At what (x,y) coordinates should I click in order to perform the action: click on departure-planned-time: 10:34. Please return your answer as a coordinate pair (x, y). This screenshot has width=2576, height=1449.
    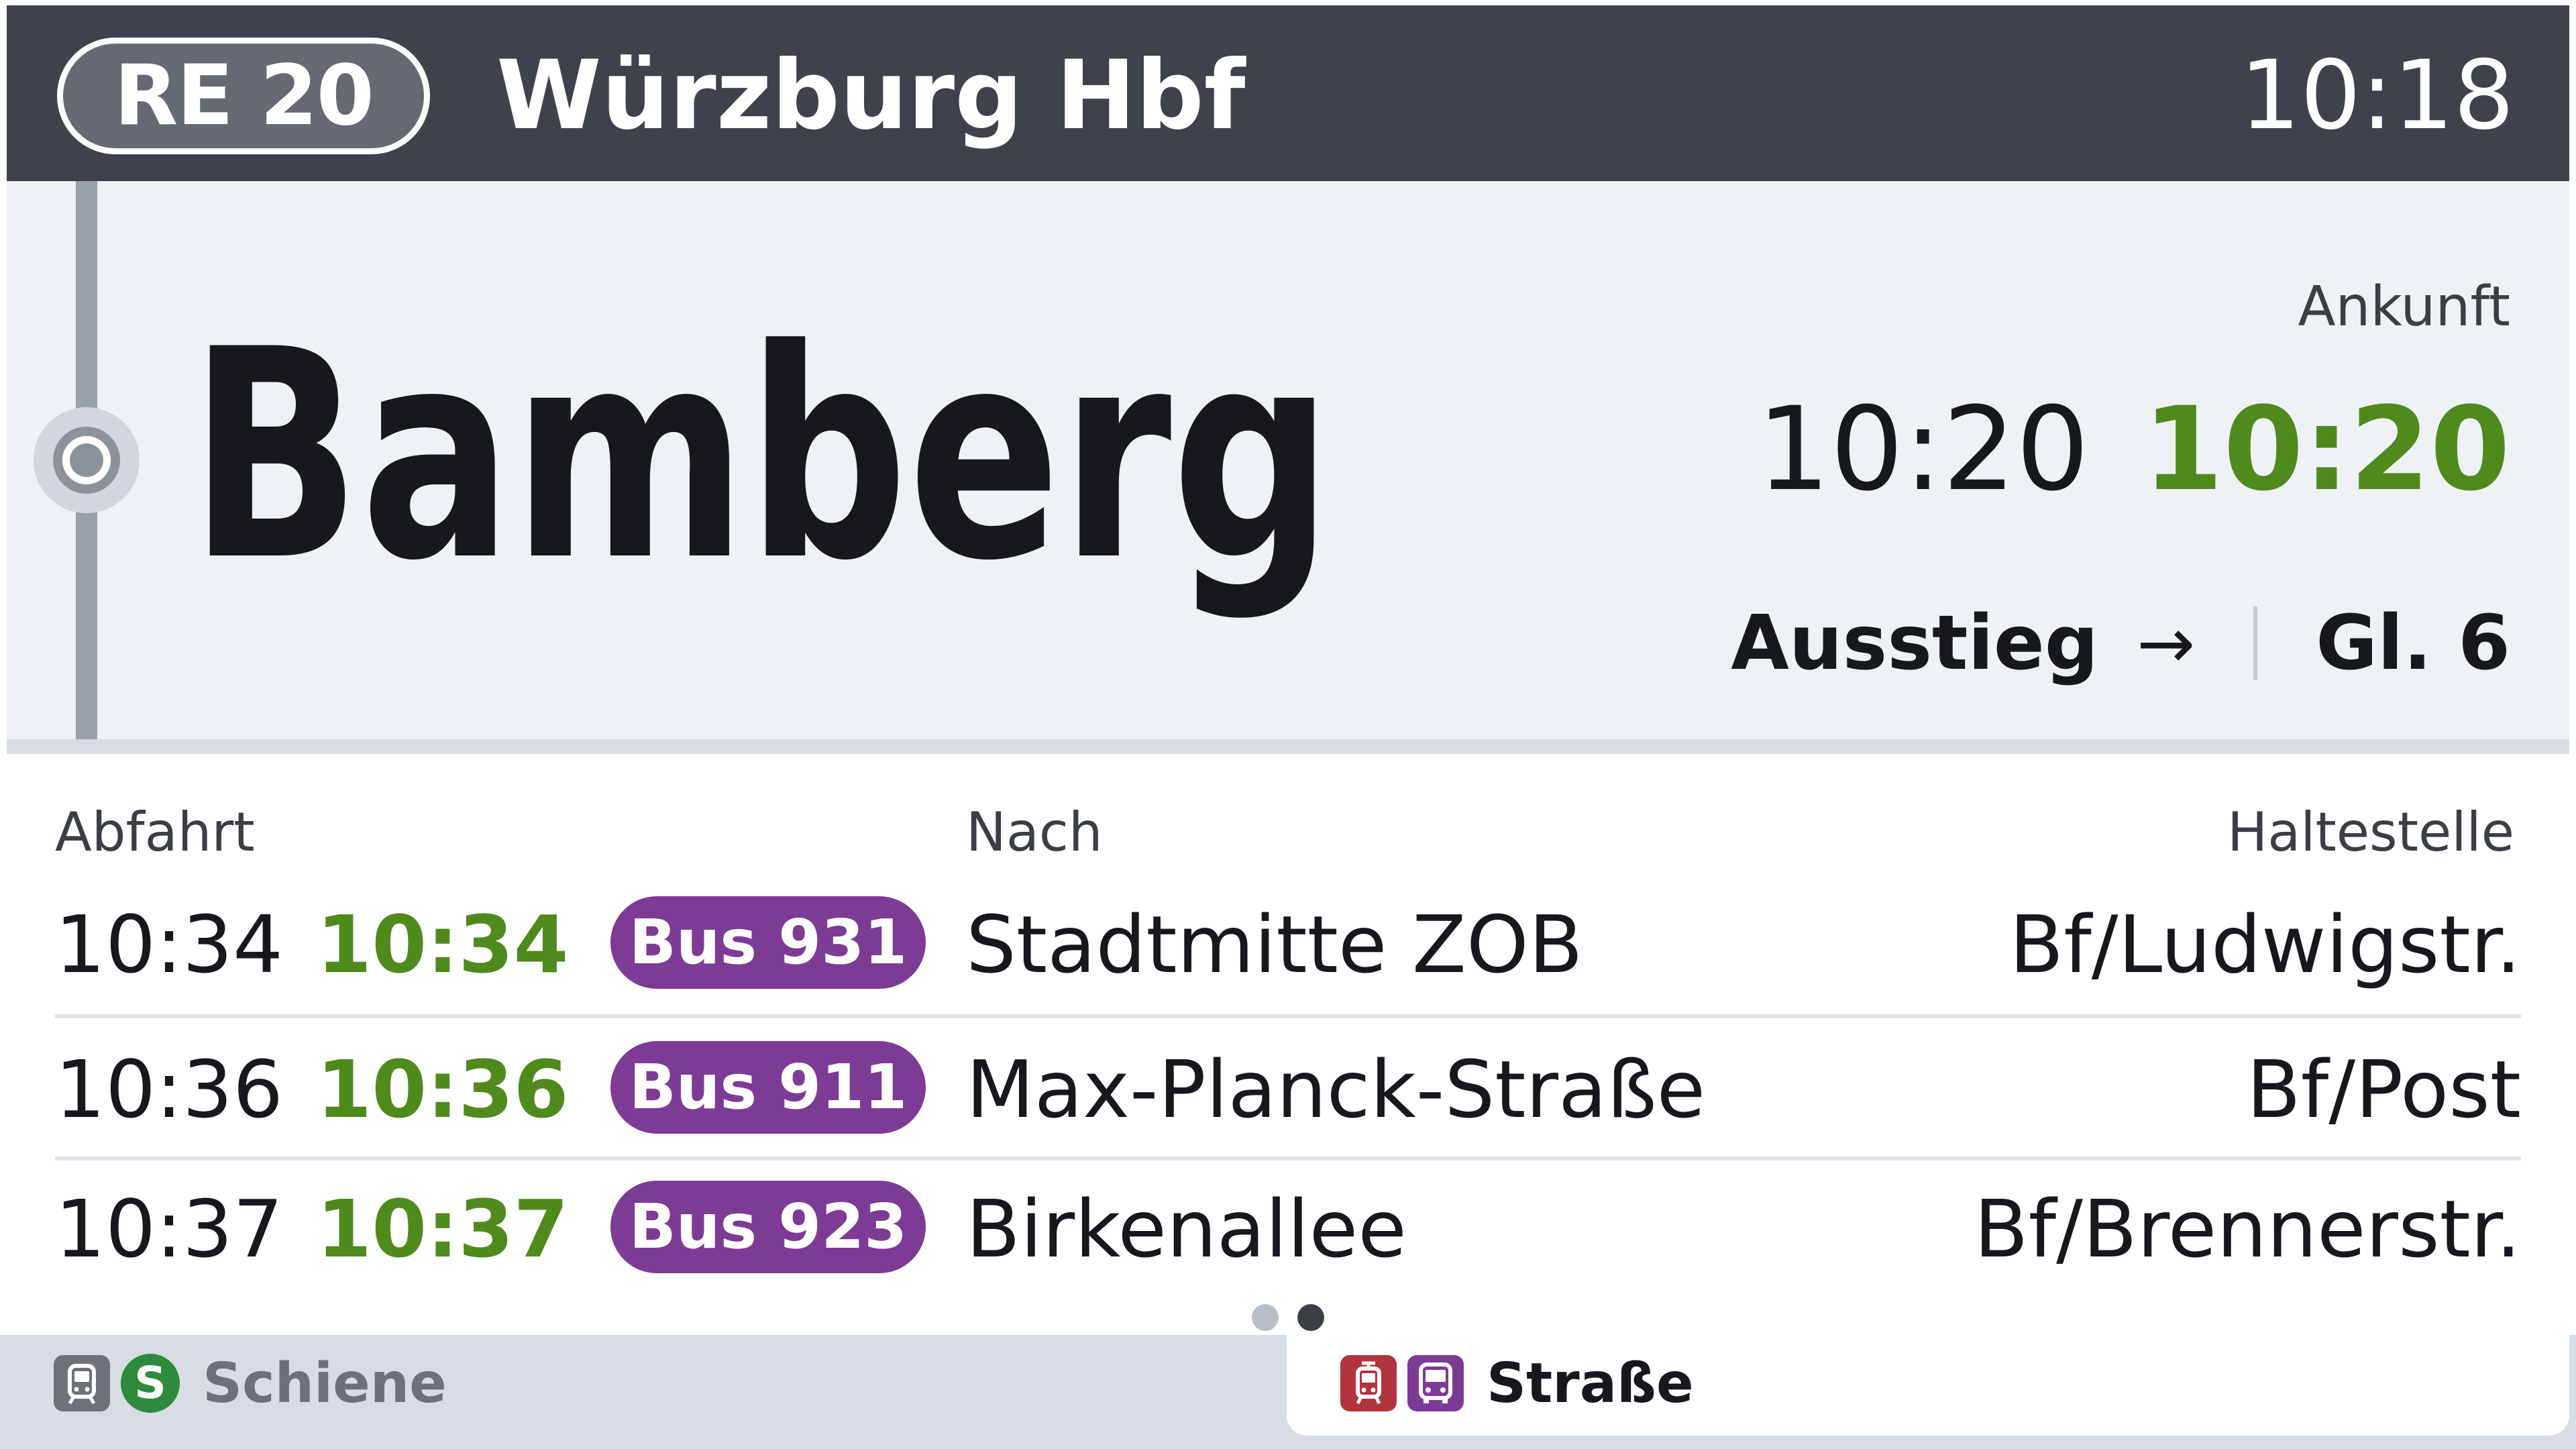
    Looking at the image, I should click on (169, 944).